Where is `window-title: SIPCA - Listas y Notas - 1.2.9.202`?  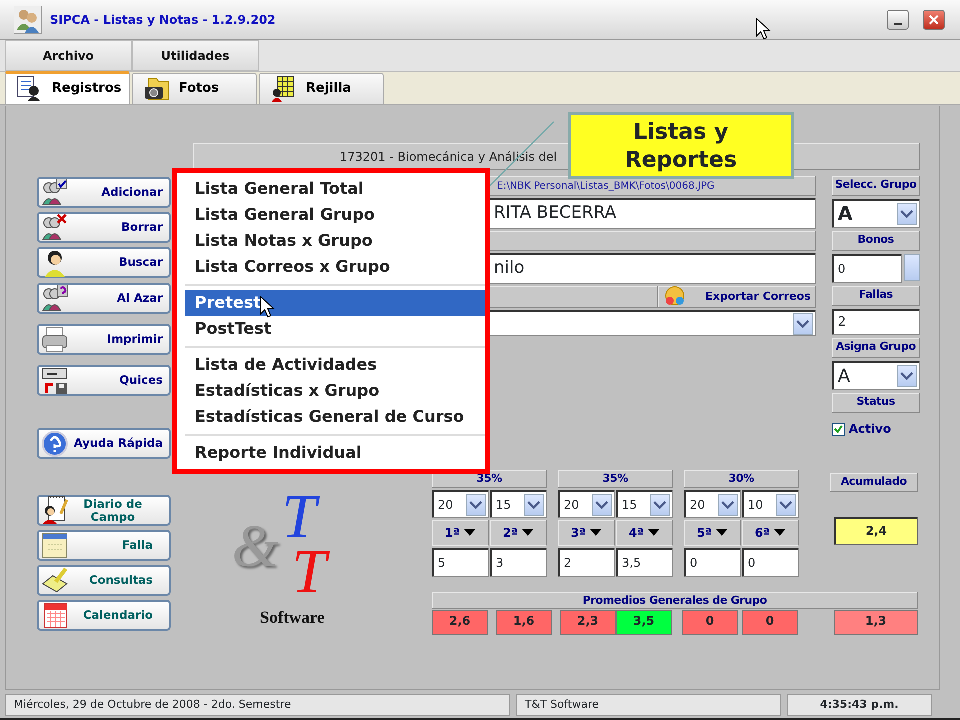 window-title: SIPCA - Listas y Notas - 1.2.9.202 is located at coordinates (163, 20).